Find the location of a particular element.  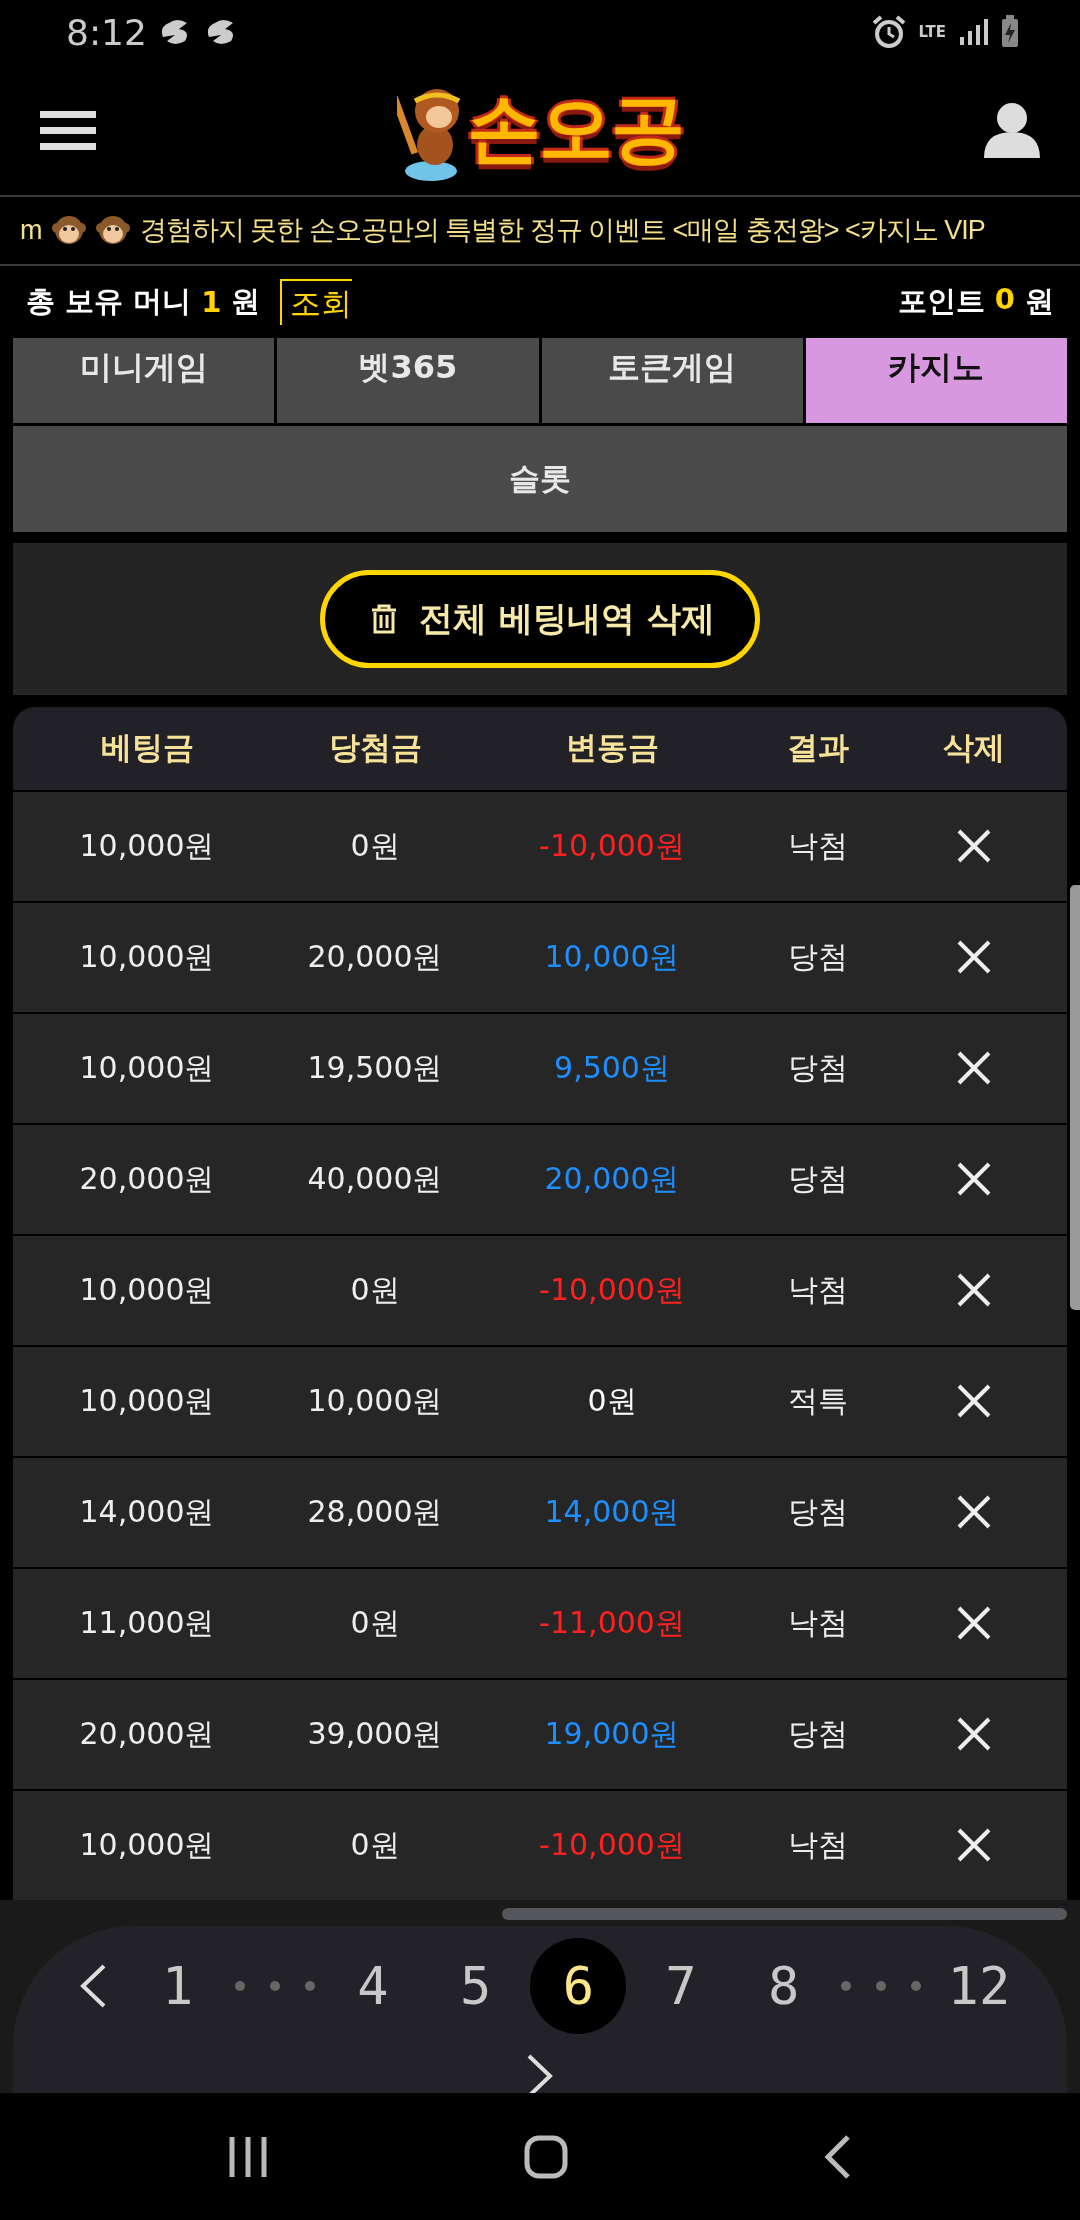

win-amount: 20,000원 is located at coordinates (375, 956).